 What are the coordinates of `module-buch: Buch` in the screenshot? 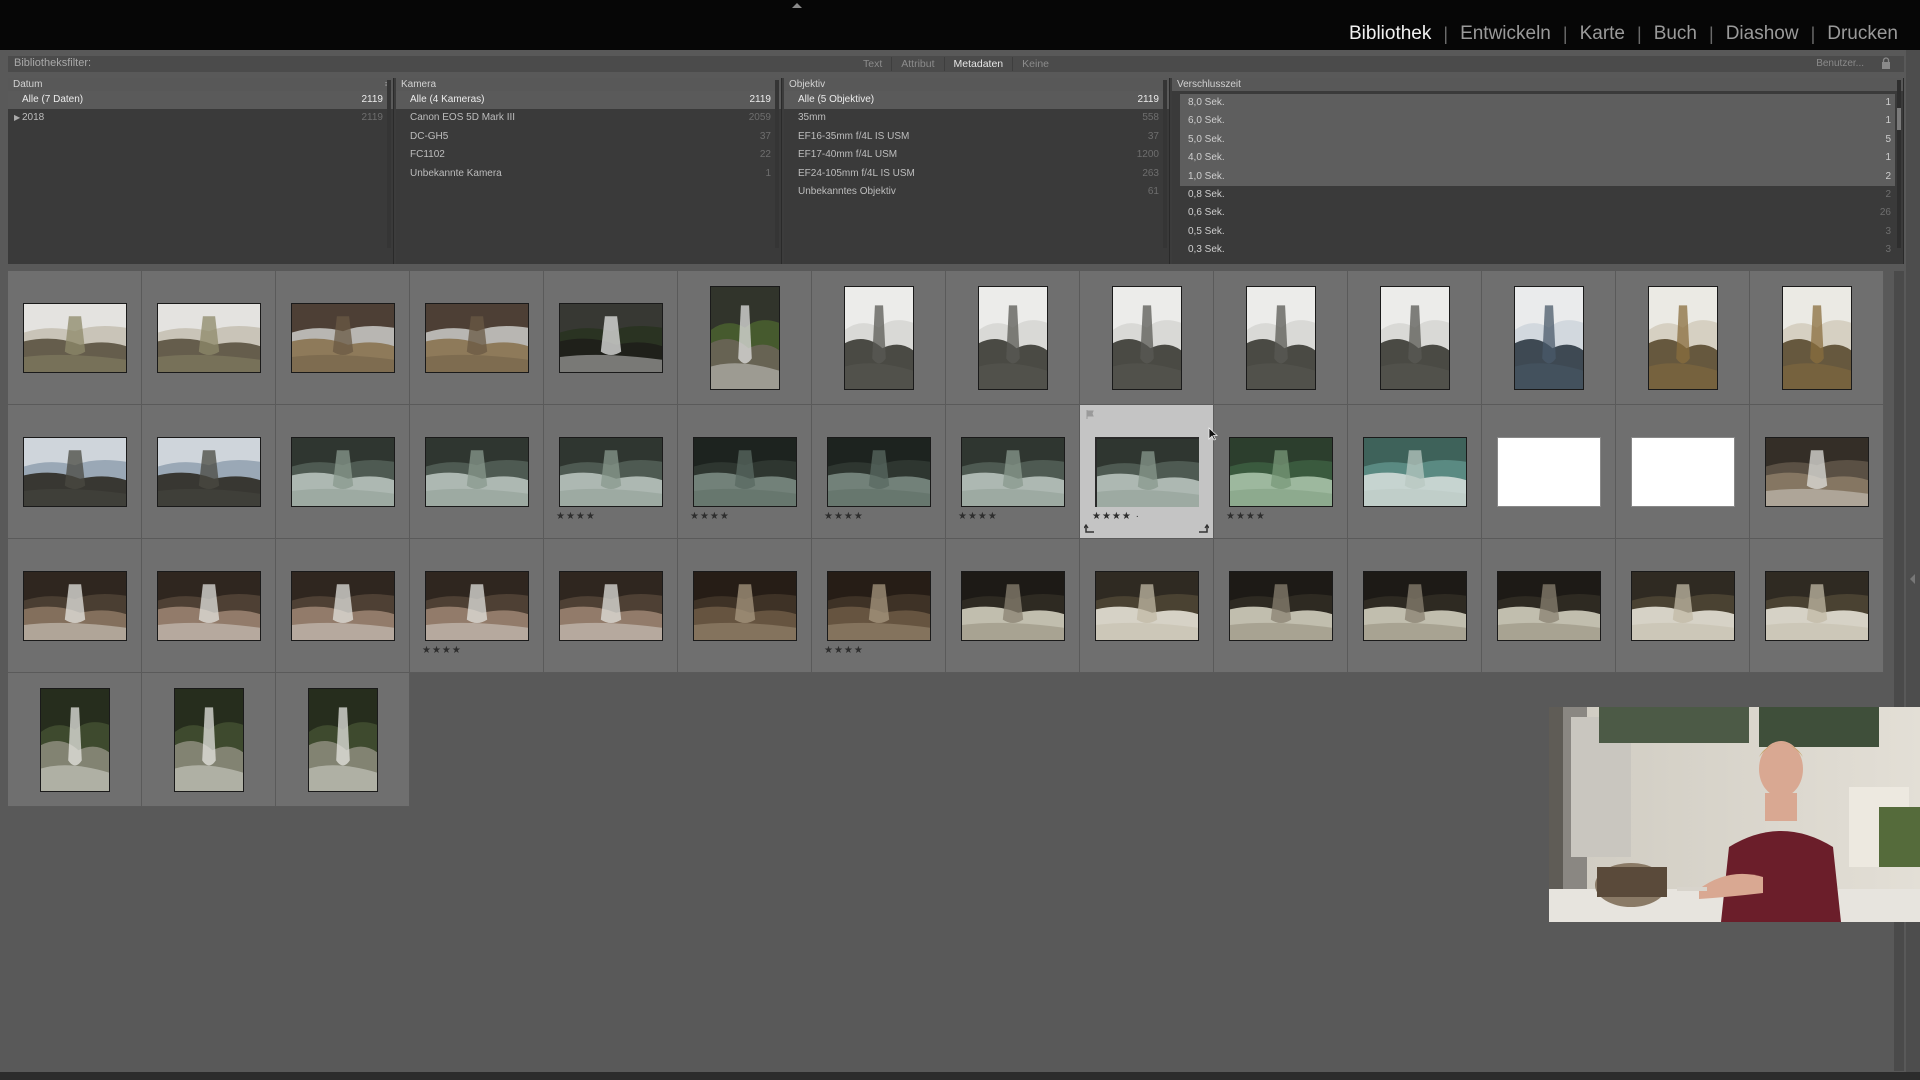 It's located at (1675, 34).